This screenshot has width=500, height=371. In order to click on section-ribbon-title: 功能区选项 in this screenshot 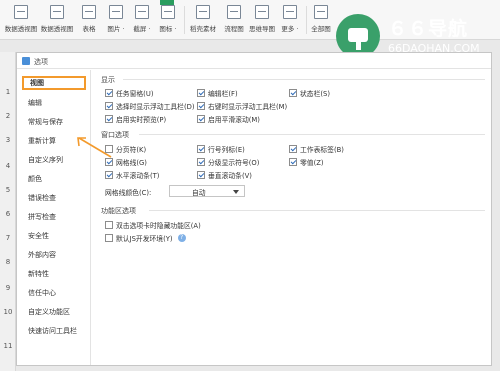, I will do `click(118, 211)`.